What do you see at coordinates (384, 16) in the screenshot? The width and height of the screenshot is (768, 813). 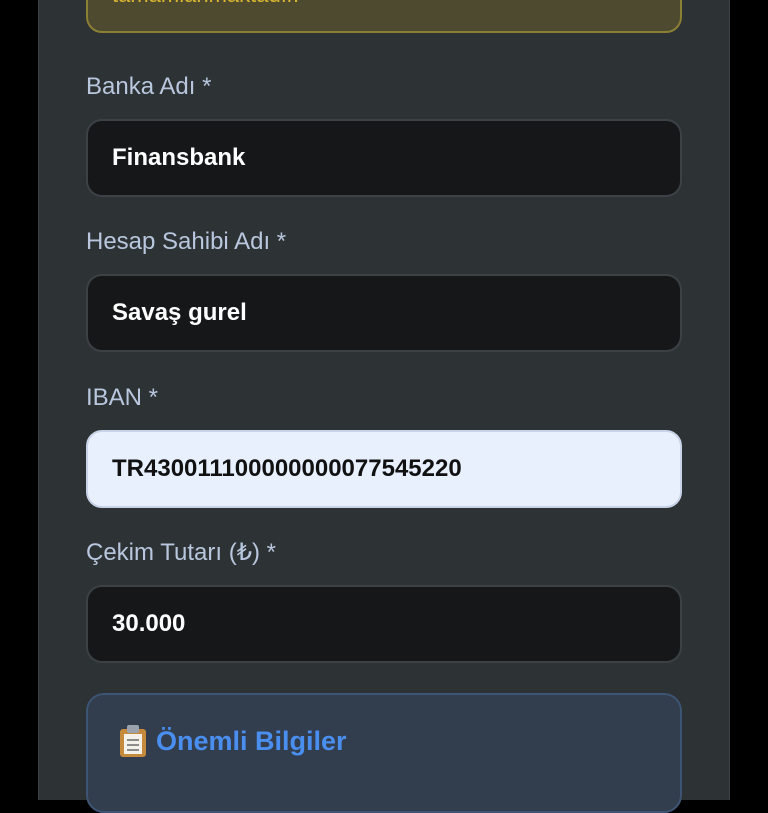 I see `notice-banner: tamamlanmaktadır.` at bounding box center [384, 16].